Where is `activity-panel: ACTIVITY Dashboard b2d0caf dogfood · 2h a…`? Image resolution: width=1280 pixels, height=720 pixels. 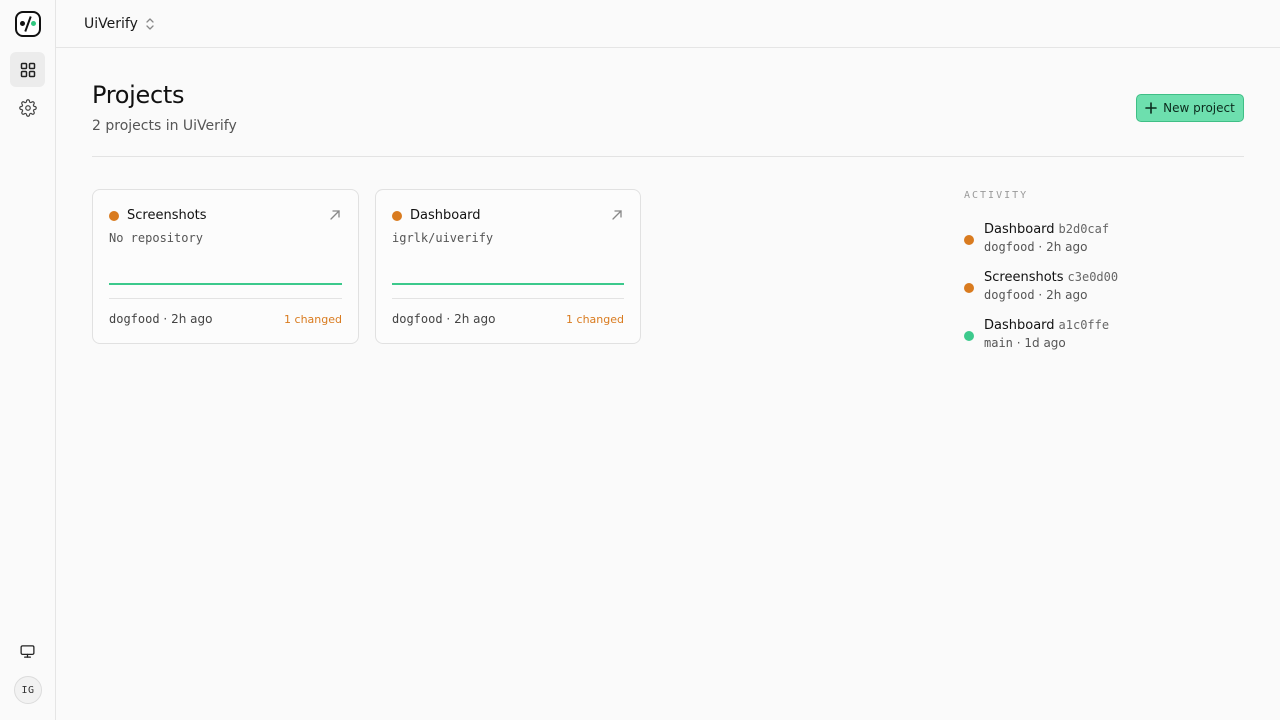
activity-panel: ACTIVITY Dashboard b2d0caf dogfood · 2h a… is located at coordinates (1104, 270).